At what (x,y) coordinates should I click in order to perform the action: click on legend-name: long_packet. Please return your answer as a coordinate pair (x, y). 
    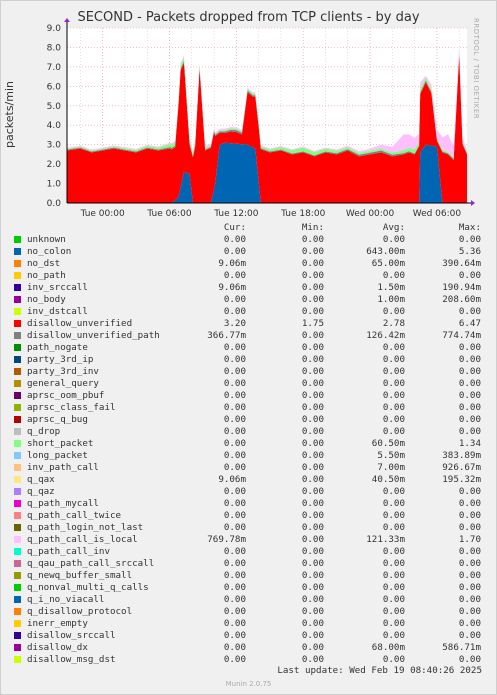
    Looking at the image, I should click on (57, 455).